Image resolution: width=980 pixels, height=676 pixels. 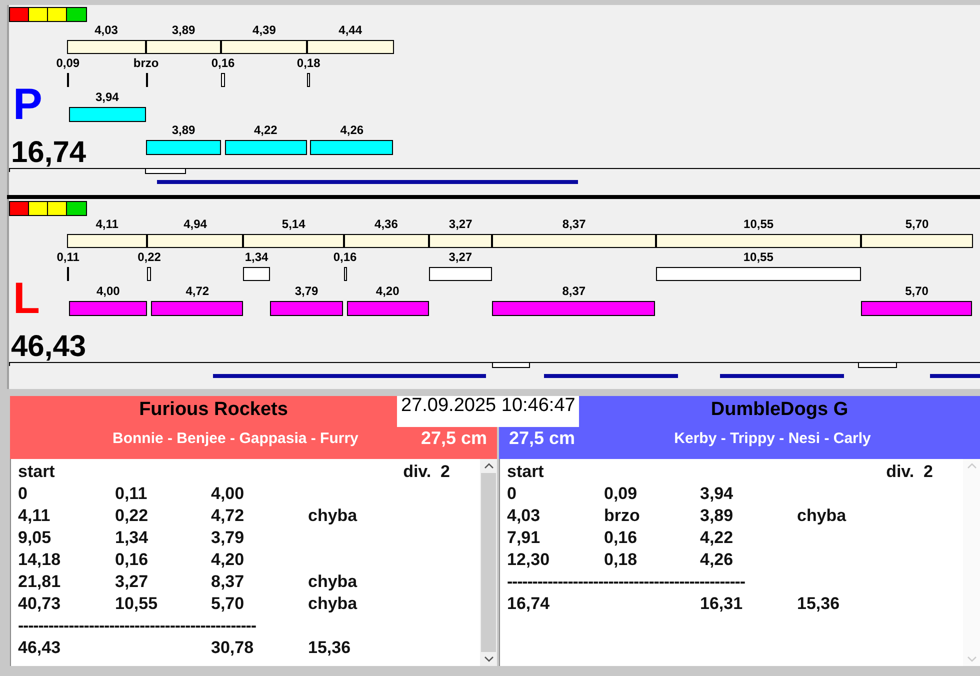 What do you see at coordinates (40, 560) in the screenshot?
I see `start-time: 14,18` at bounding box center [40, 560].